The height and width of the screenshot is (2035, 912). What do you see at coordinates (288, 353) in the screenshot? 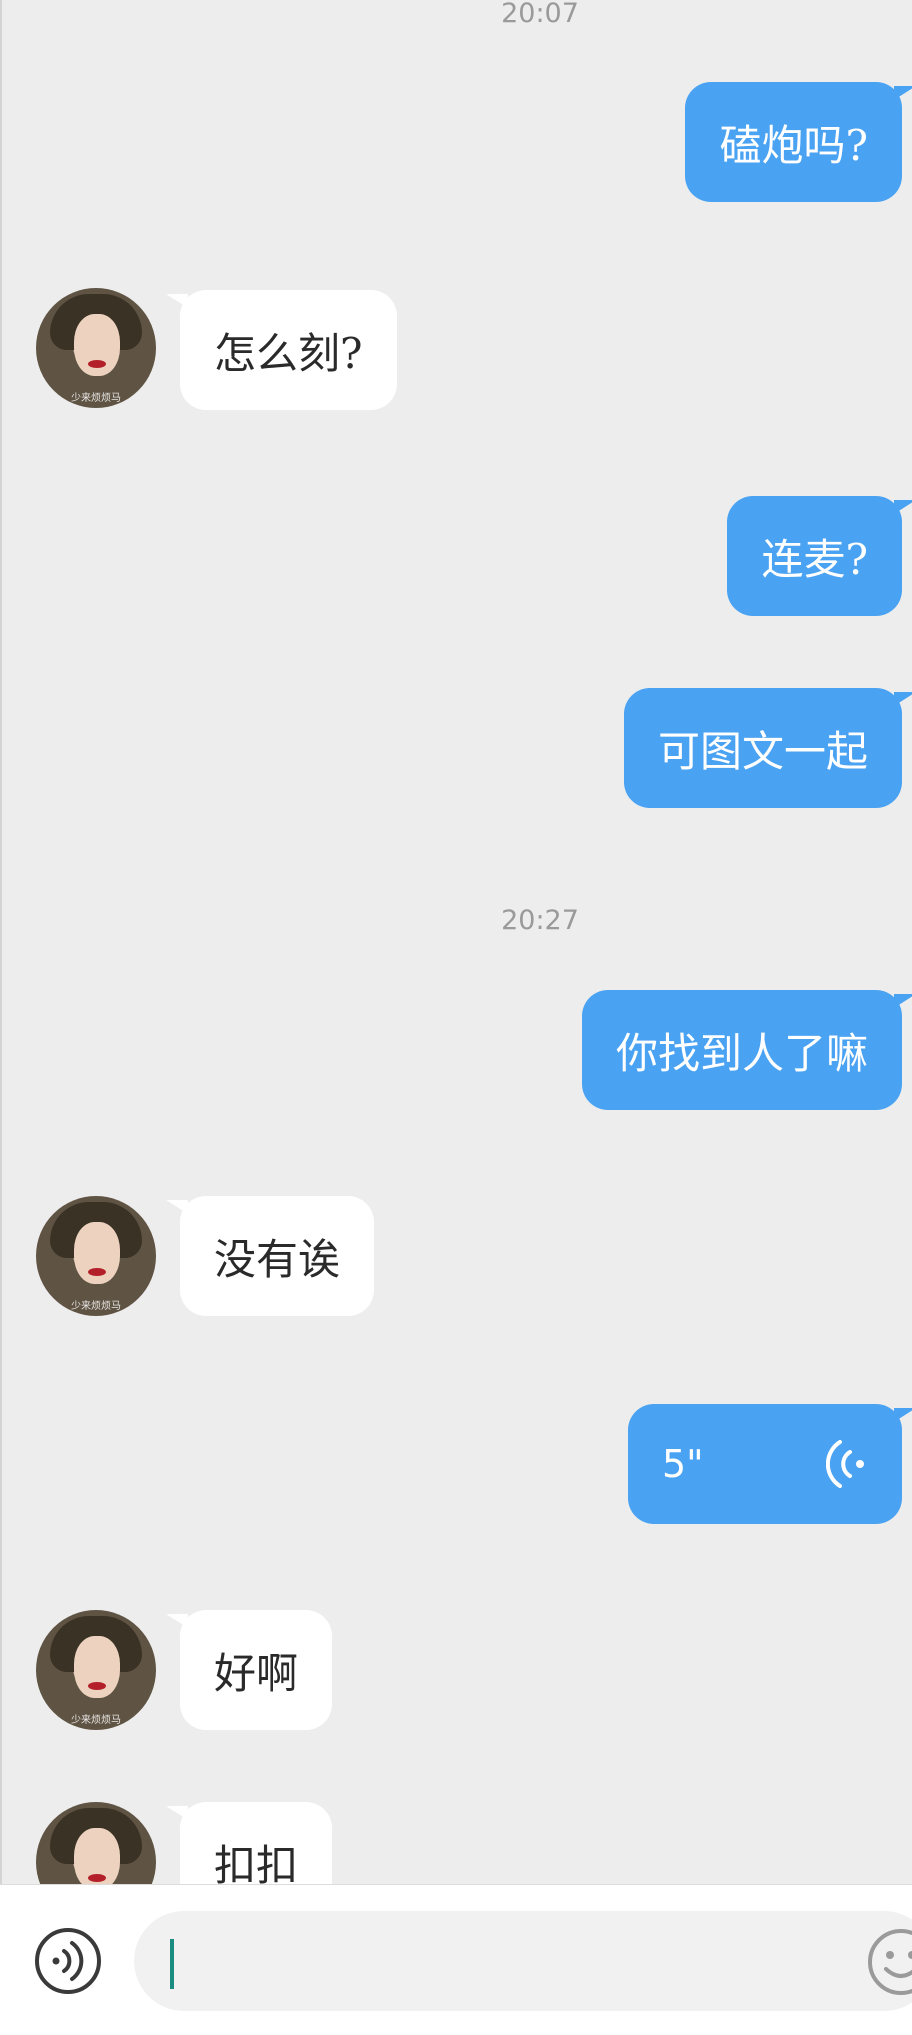
I see `message-text: 怎么刻?` at bounding box center [288, 353].